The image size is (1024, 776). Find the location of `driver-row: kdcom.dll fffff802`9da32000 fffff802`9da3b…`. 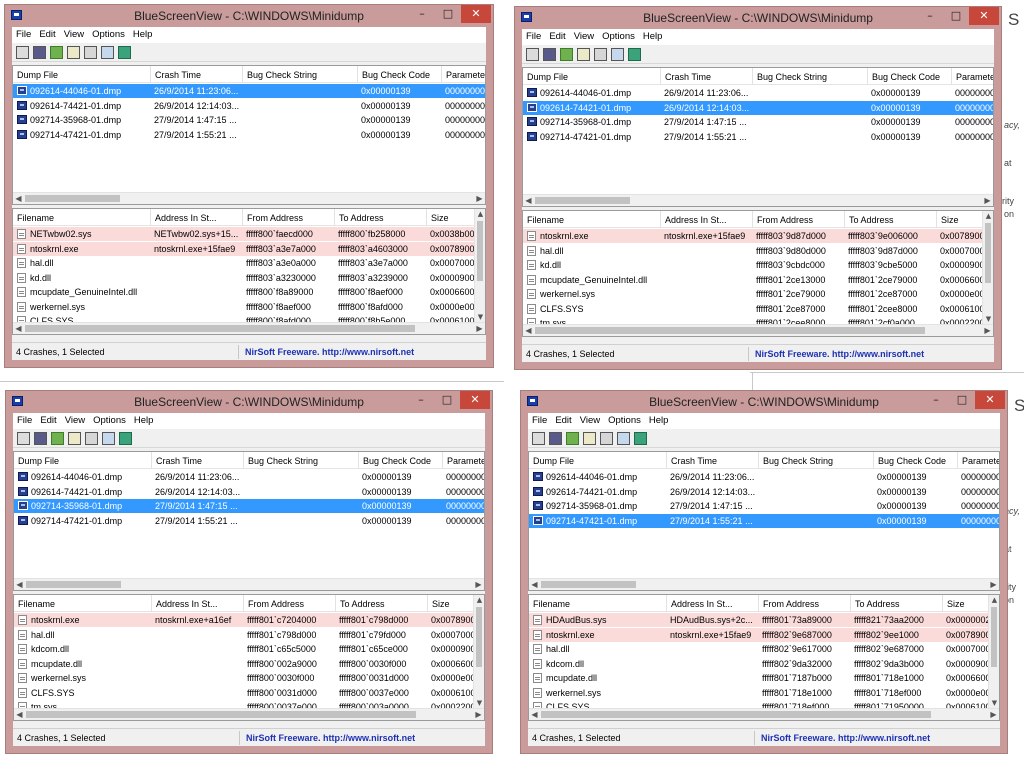

driver-row: kdcom.dll fffff802`9da32000 fffff802`9da3b… is located at coordinates (764, 664).